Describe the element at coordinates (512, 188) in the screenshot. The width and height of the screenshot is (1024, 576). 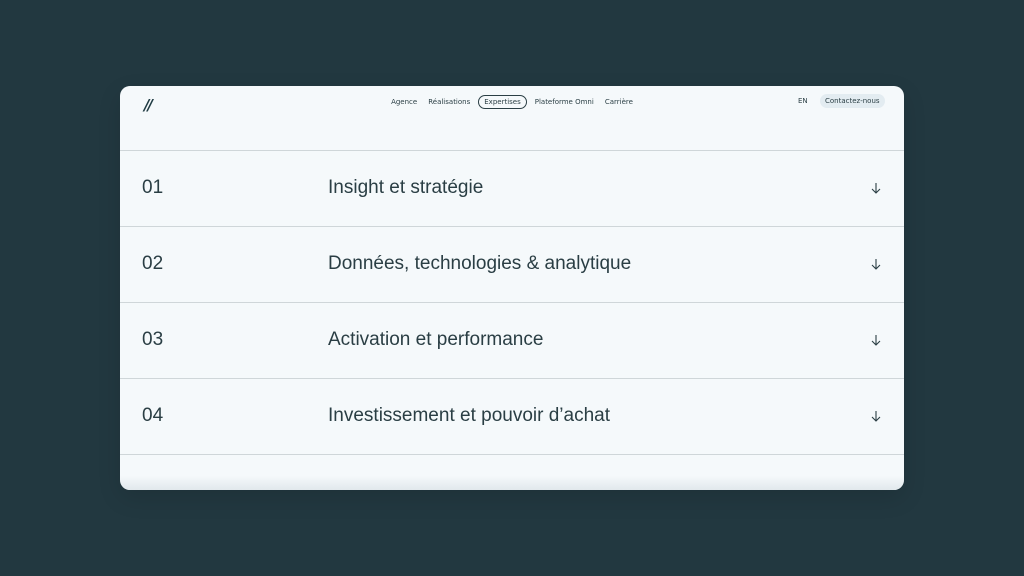
I see `expertise-row: 01 Insight et stratégie` at that location.